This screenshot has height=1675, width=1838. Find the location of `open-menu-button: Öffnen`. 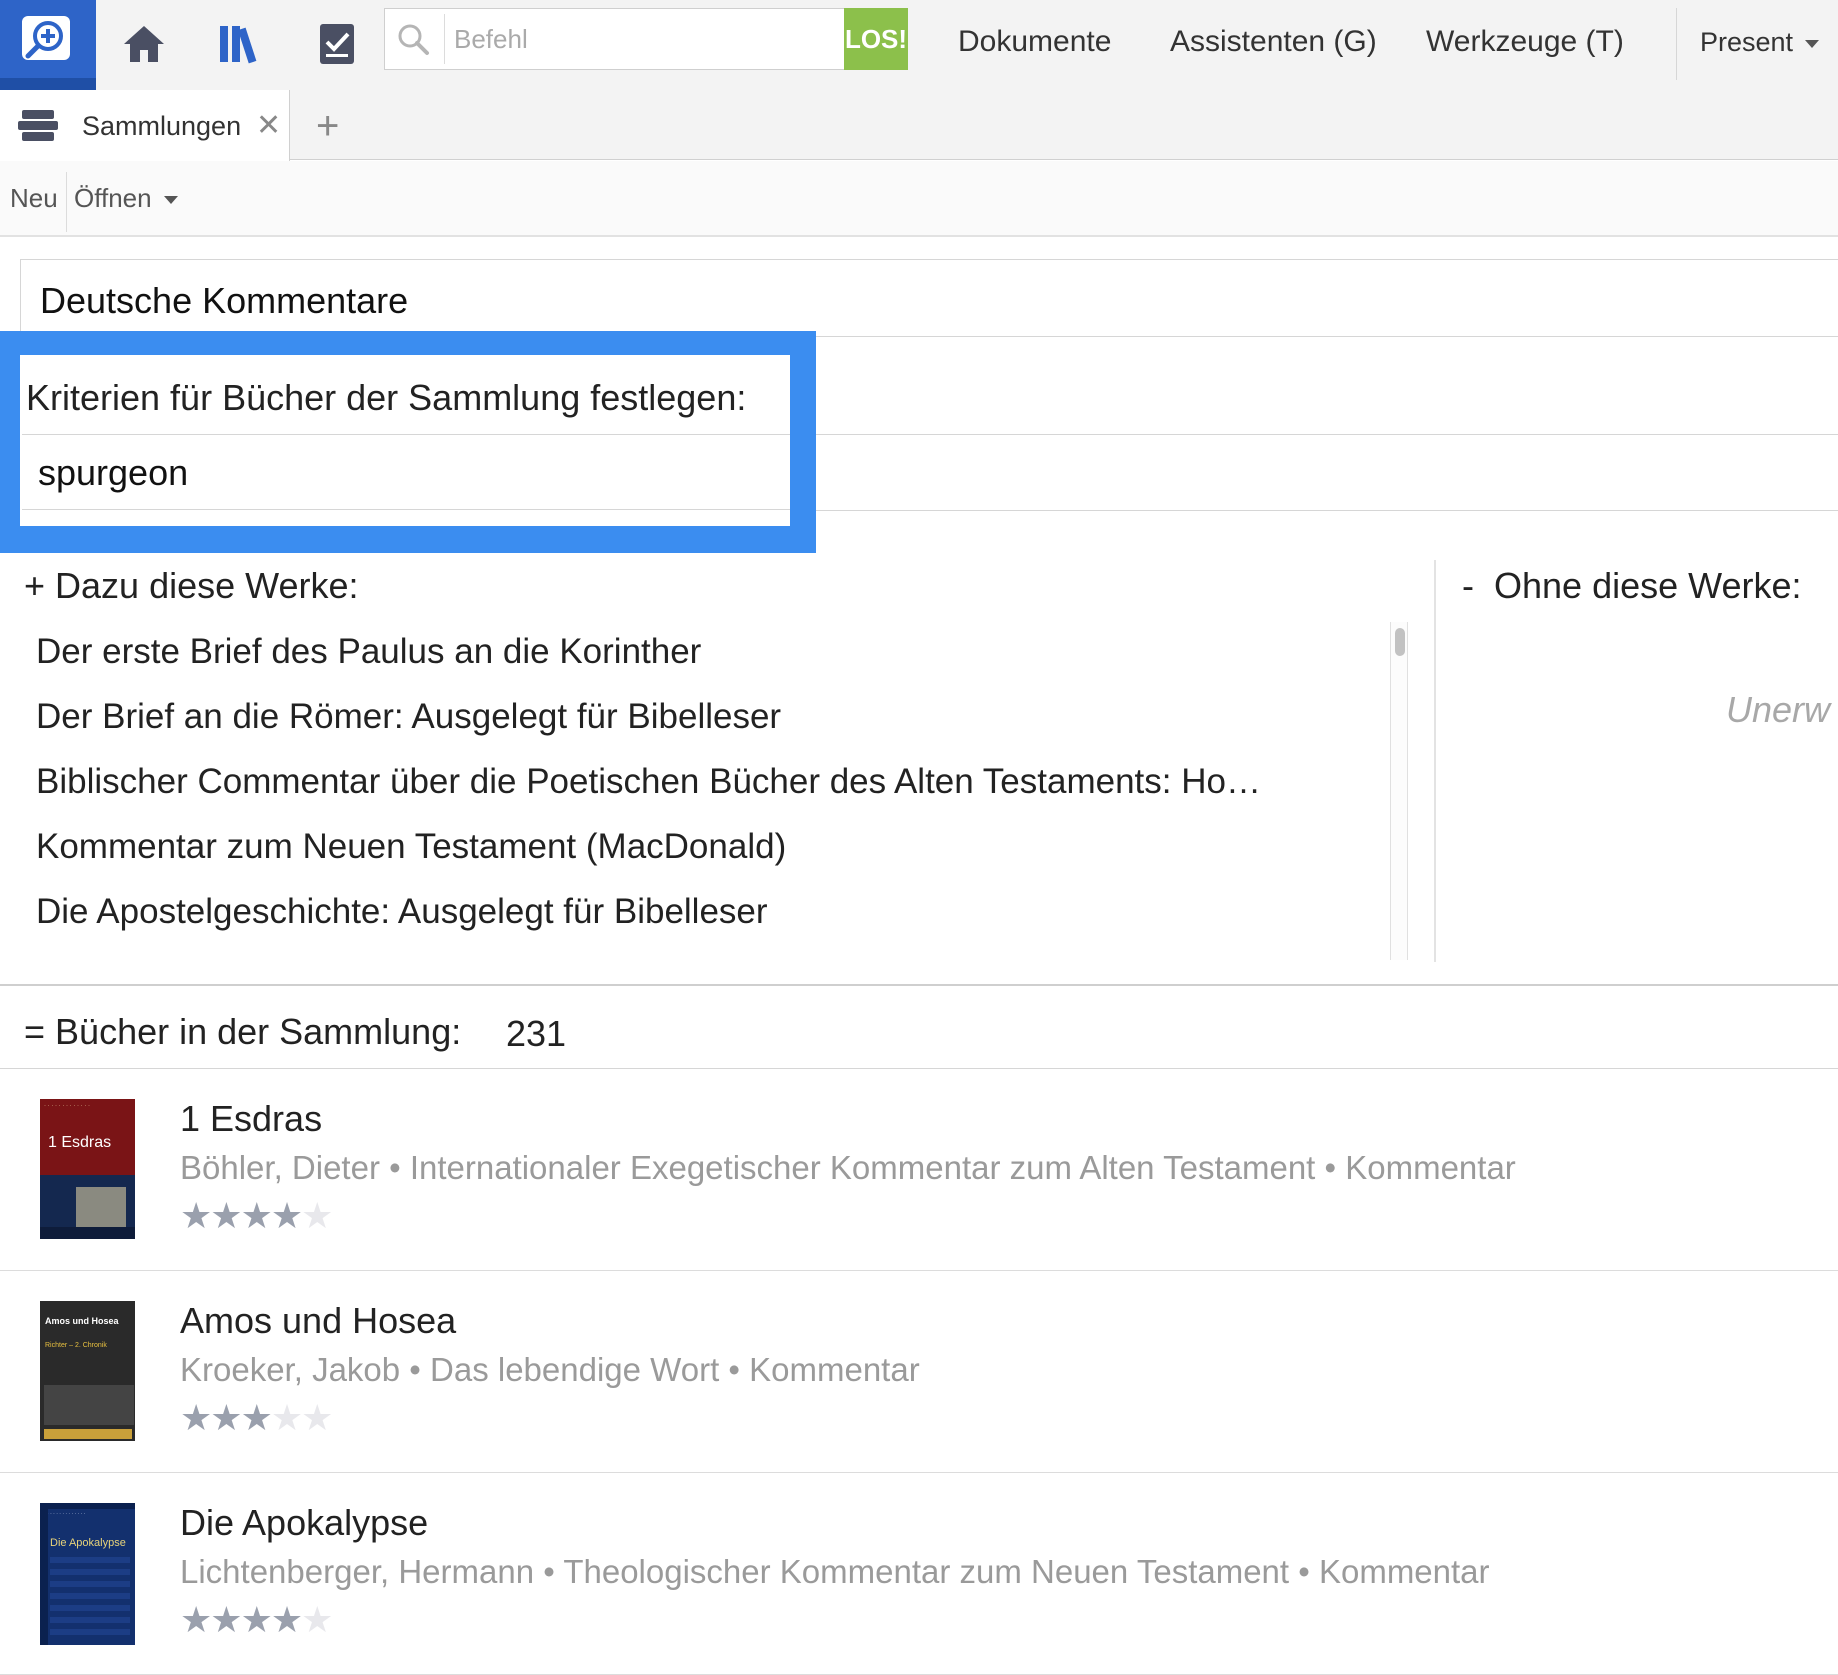

open-menu-button: Öffnen is located at coordinates (126, 198).